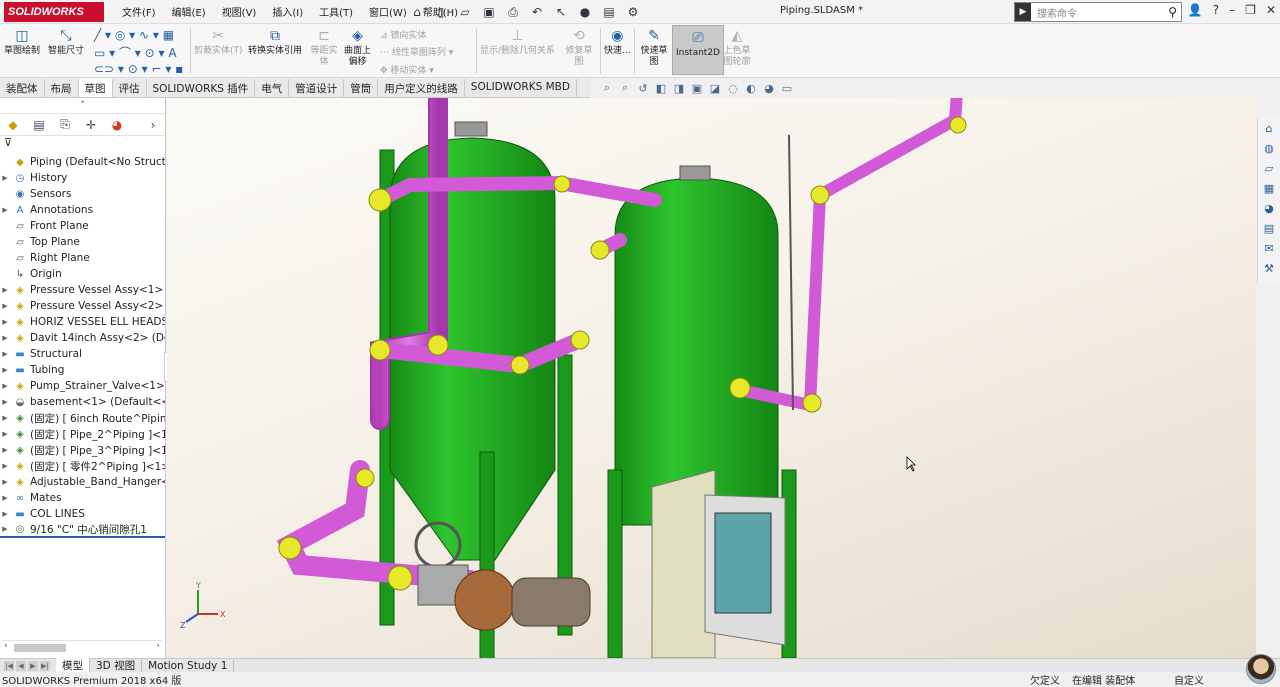  I want to click on restore-icon: ❐, so click(1250, 10).